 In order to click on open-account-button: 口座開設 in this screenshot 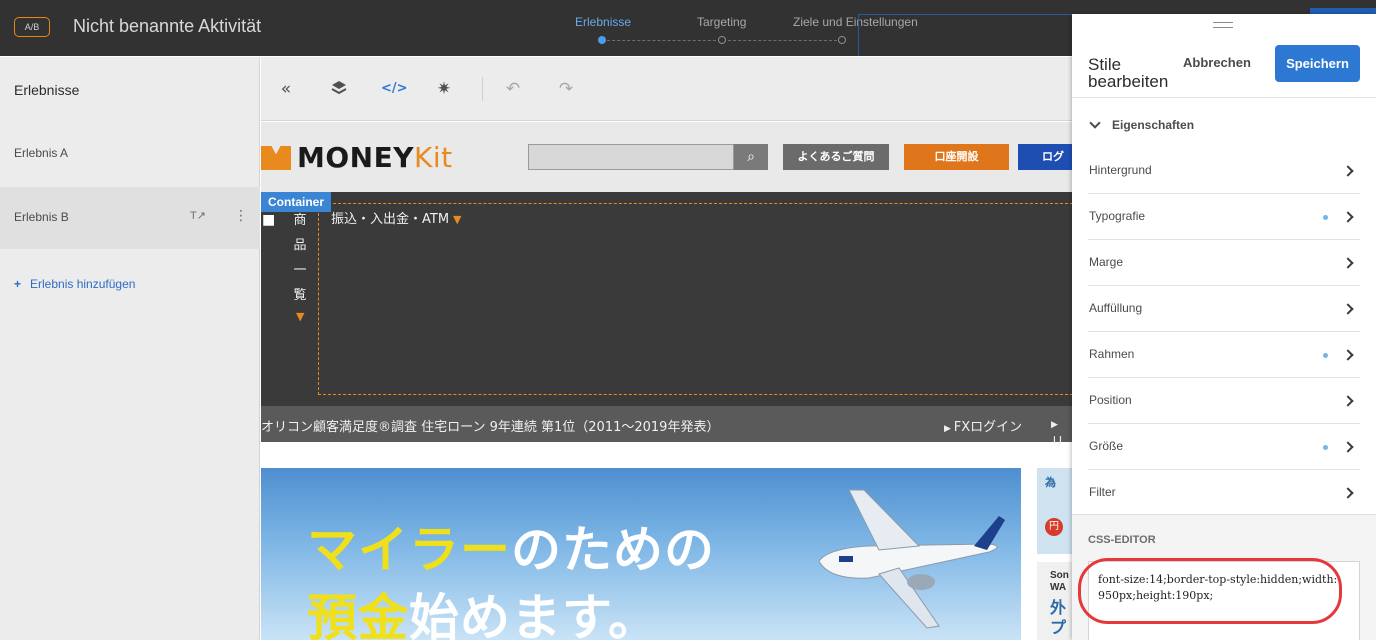, I will do `click(956, 157)`.